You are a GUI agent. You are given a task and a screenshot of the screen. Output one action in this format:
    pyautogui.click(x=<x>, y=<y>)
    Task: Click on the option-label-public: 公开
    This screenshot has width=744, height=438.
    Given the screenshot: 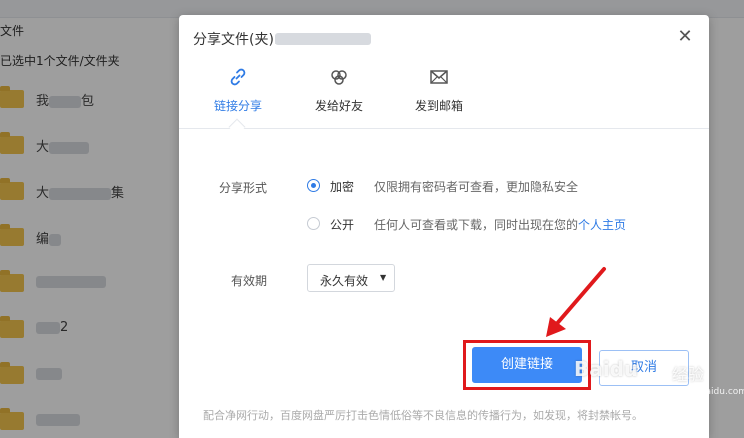 What is the action you would take?
    pyautogui.click(x=342, y=225)
    